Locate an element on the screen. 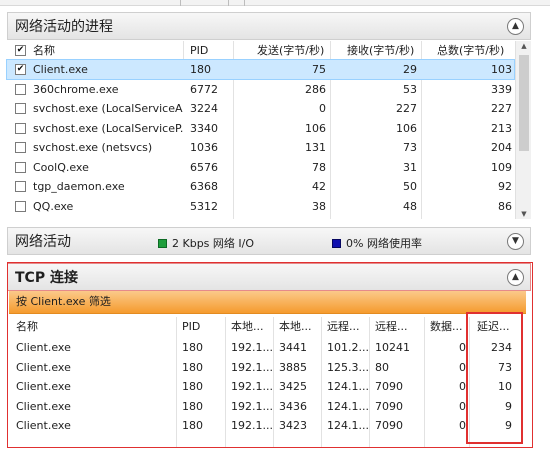 Image resolution: width=550 pixels, height=457 pixels. column-header-total: 总数(字节/秒) is located at coordinates (475, 50).